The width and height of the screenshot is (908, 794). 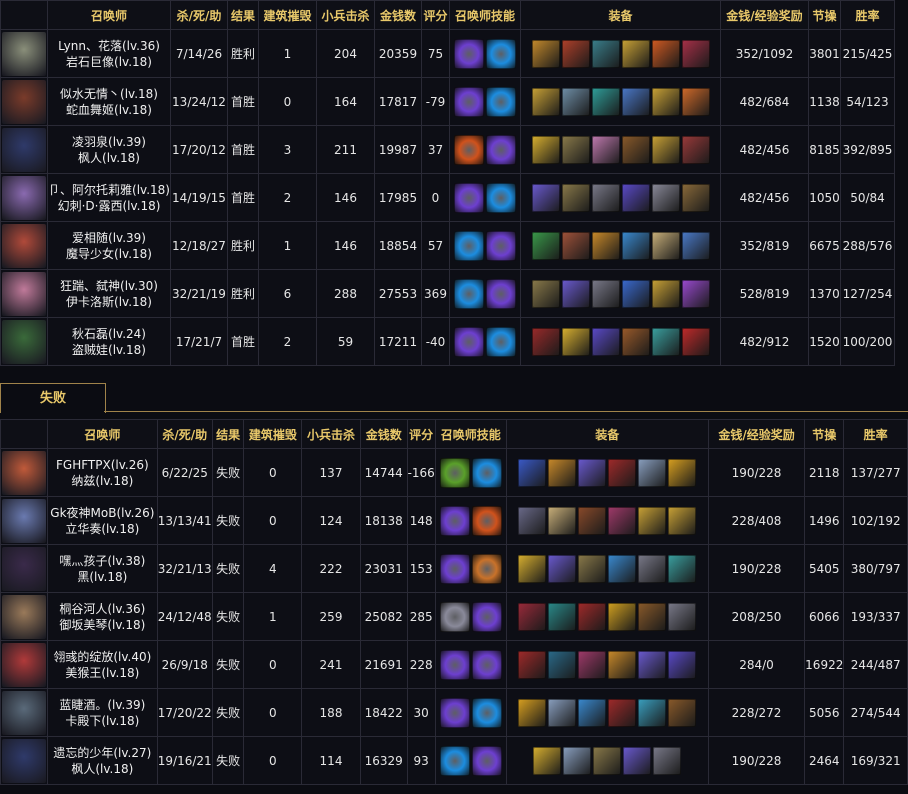 What do you see at coordinates (109, 94) in the screenshot?
I see `summoner-name: 似水无情丶(lv.18)` at bounding box center [109, 94].